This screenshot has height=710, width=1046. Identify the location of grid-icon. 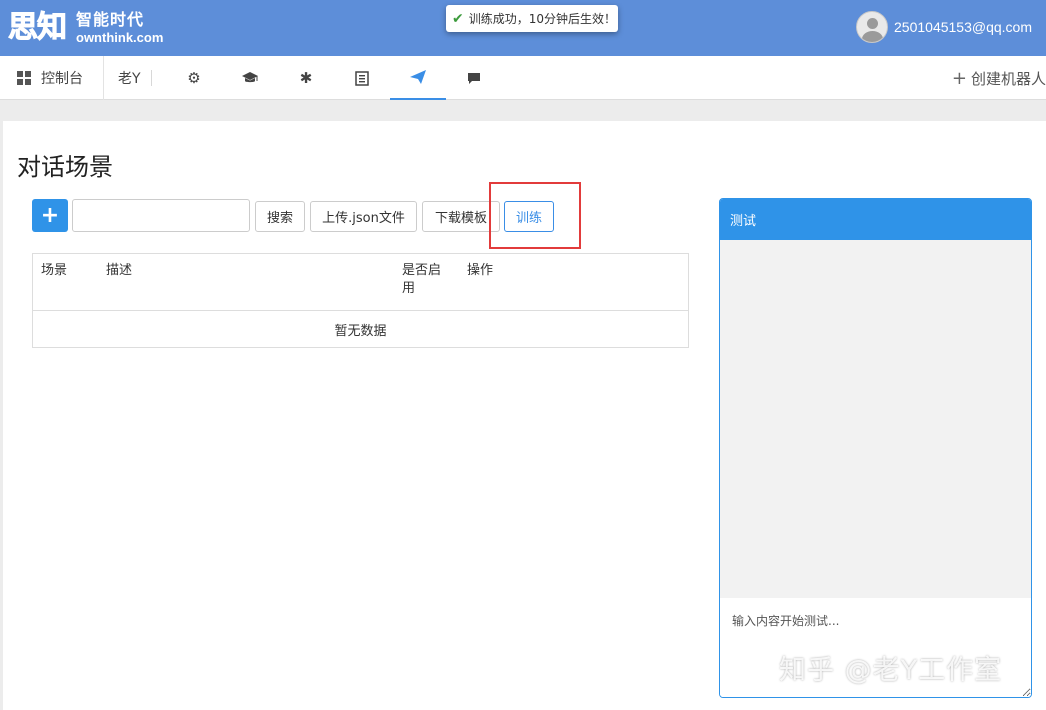
(24, 78).